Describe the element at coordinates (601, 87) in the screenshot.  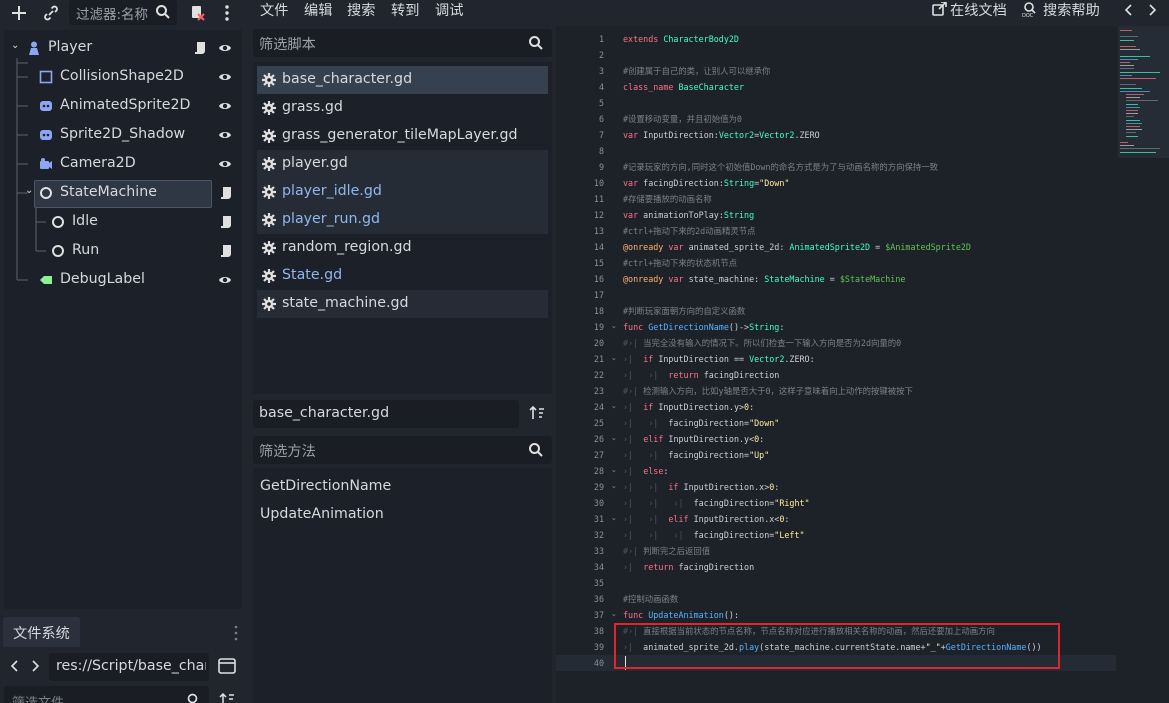
I see `line-number: 4` at that location.